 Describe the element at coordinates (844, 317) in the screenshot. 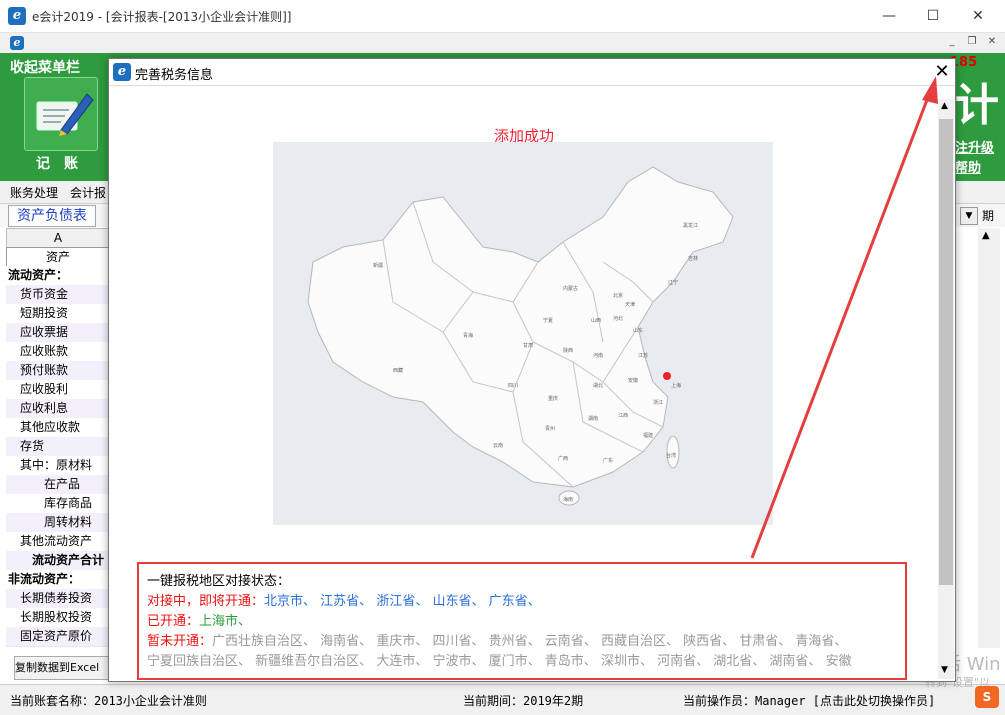

I see `annotation-arrow` at that location.